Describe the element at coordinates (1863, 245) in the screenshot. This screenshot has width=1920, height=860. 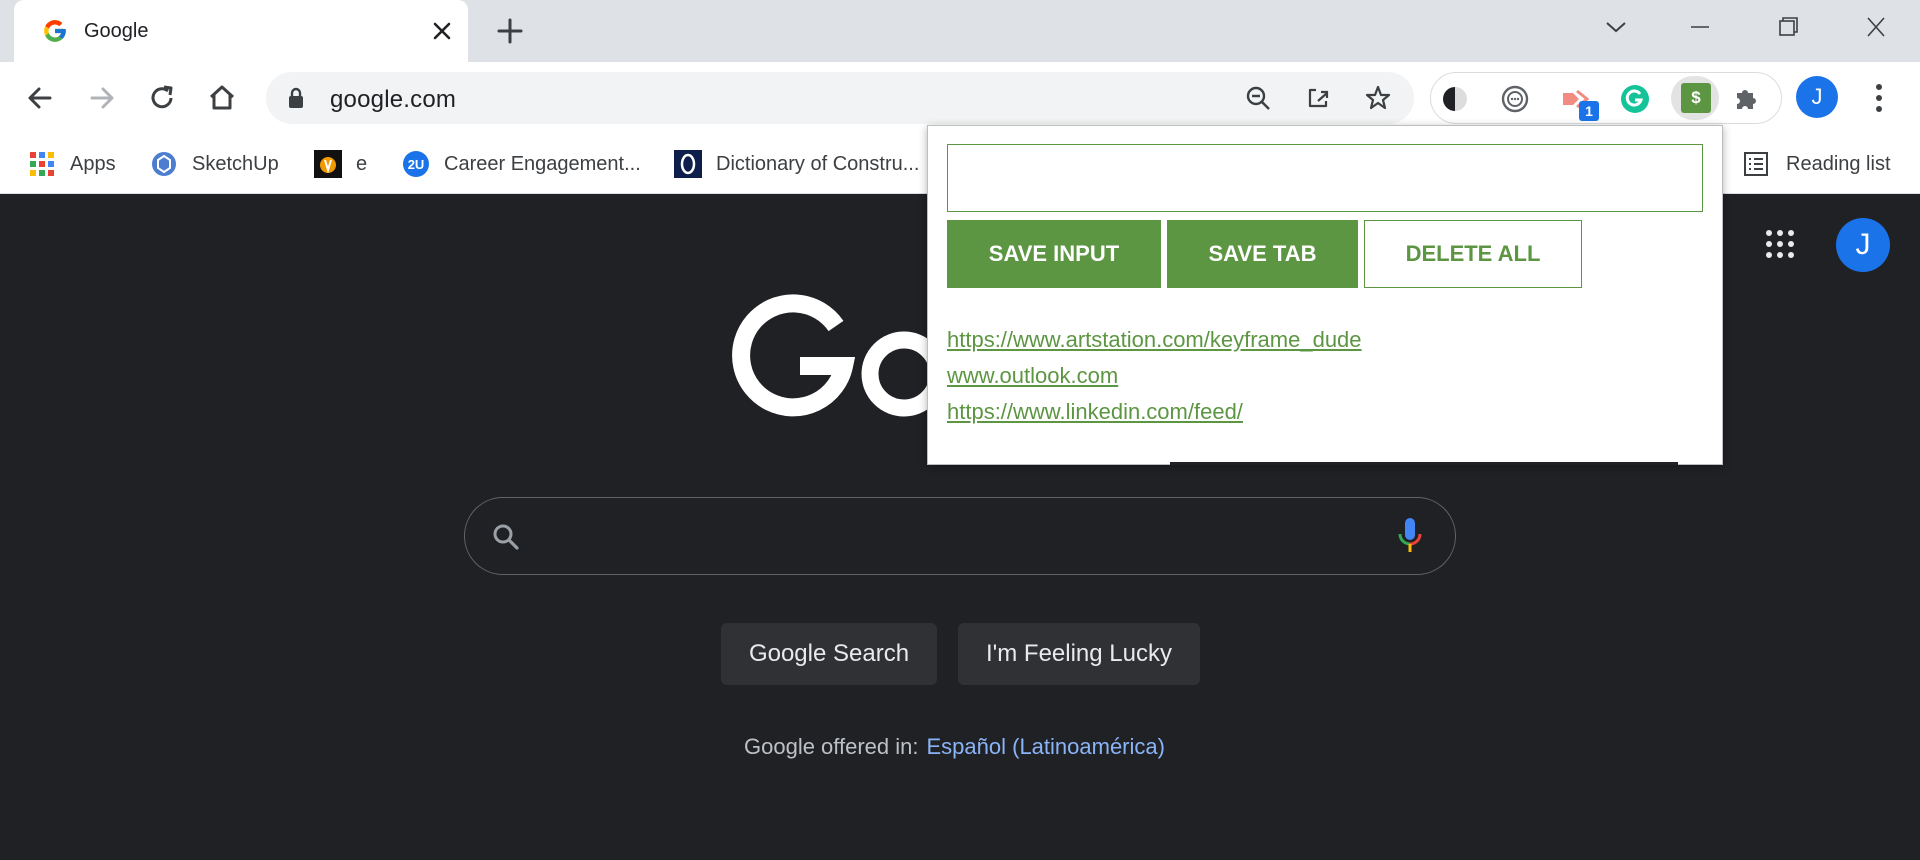
I see `google-profile-avatar: J` at that location.